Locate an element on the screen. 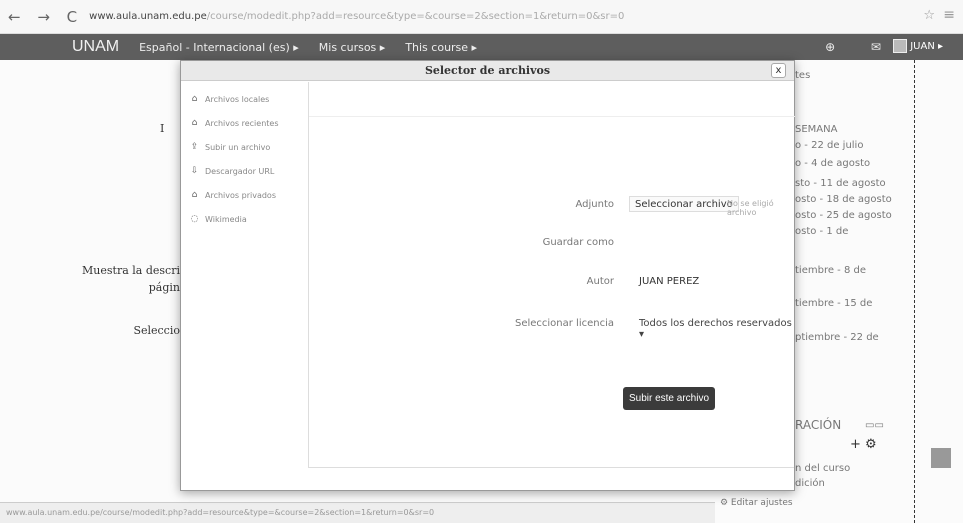 The image size is (963, 523). dialog-title: Selector de archivos is located at coordinates (487, 71).